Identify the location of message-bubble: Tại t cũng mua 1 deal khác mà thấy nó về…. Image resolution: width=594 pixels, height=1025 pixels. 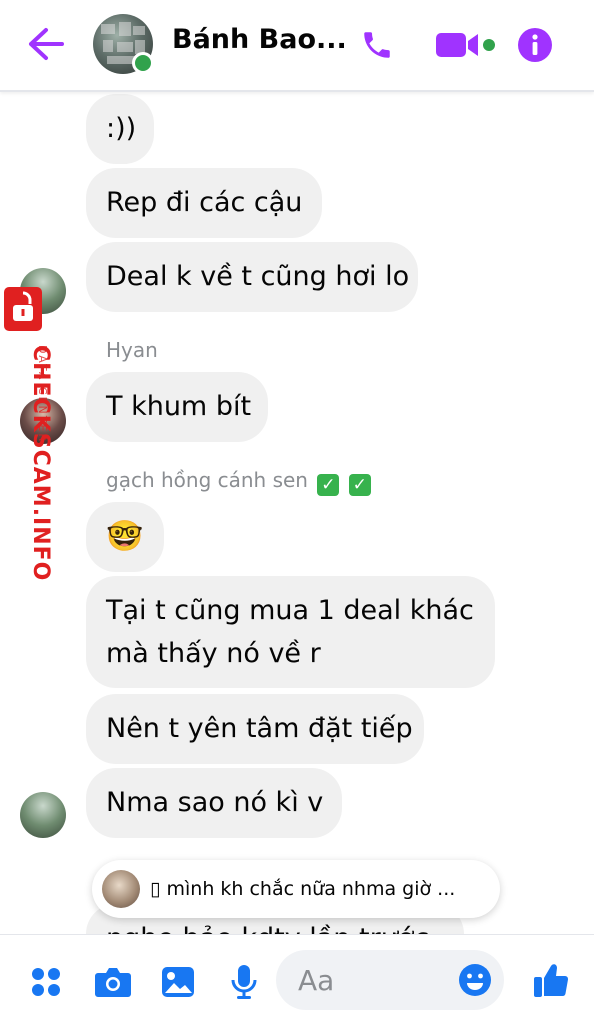
(290, 632).